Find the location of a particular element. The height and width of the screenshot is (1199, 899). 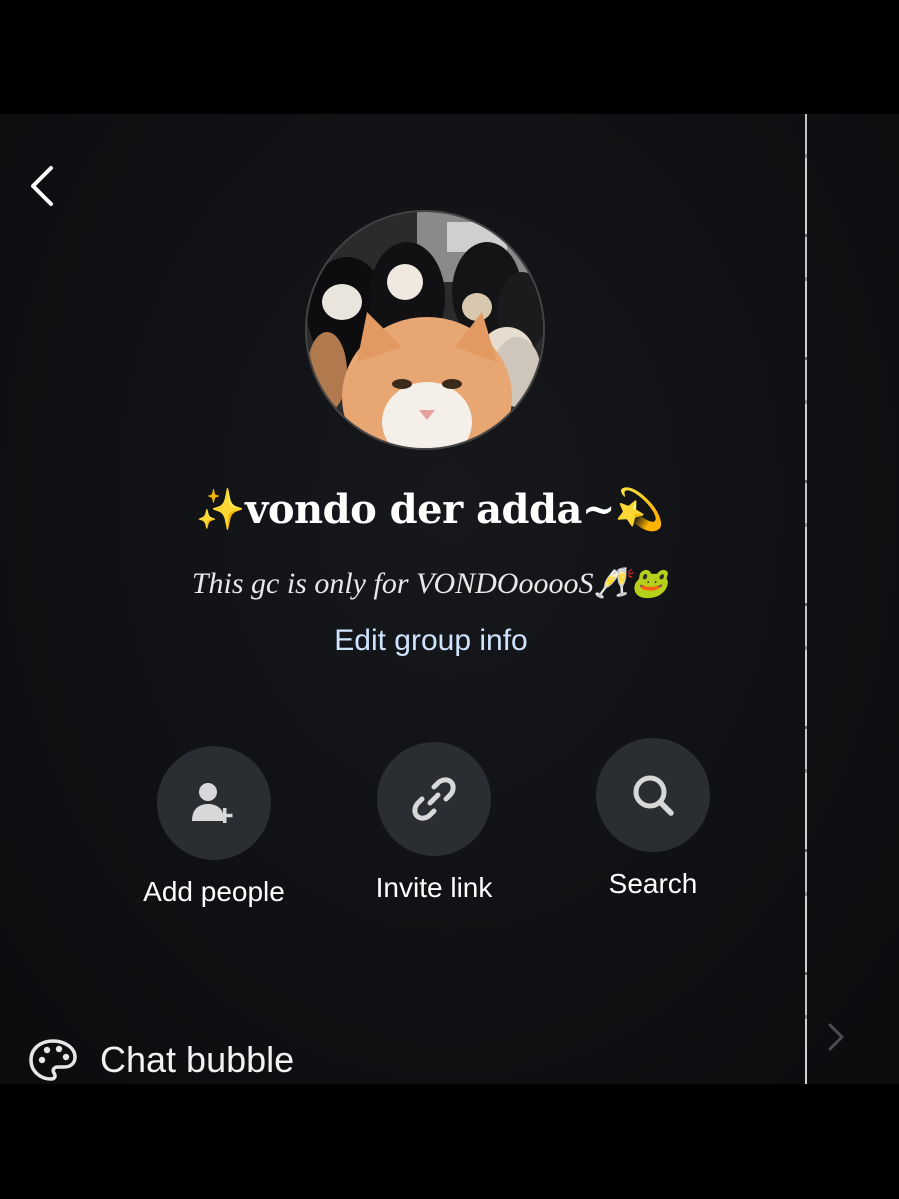

search-button: Search is located at coordinates (653, 819).